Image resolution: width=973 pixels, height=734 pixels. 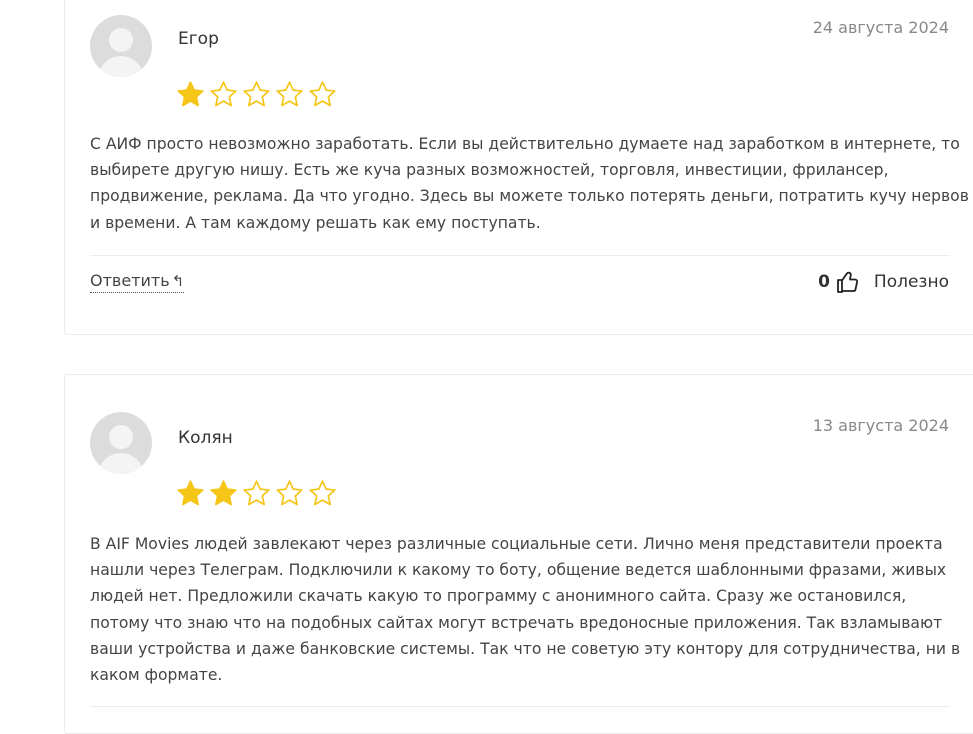 What do you see at coordinates (130, 280) in the screenshot?
I see `reply-label: Ответить` at bounding box center [130, 280].